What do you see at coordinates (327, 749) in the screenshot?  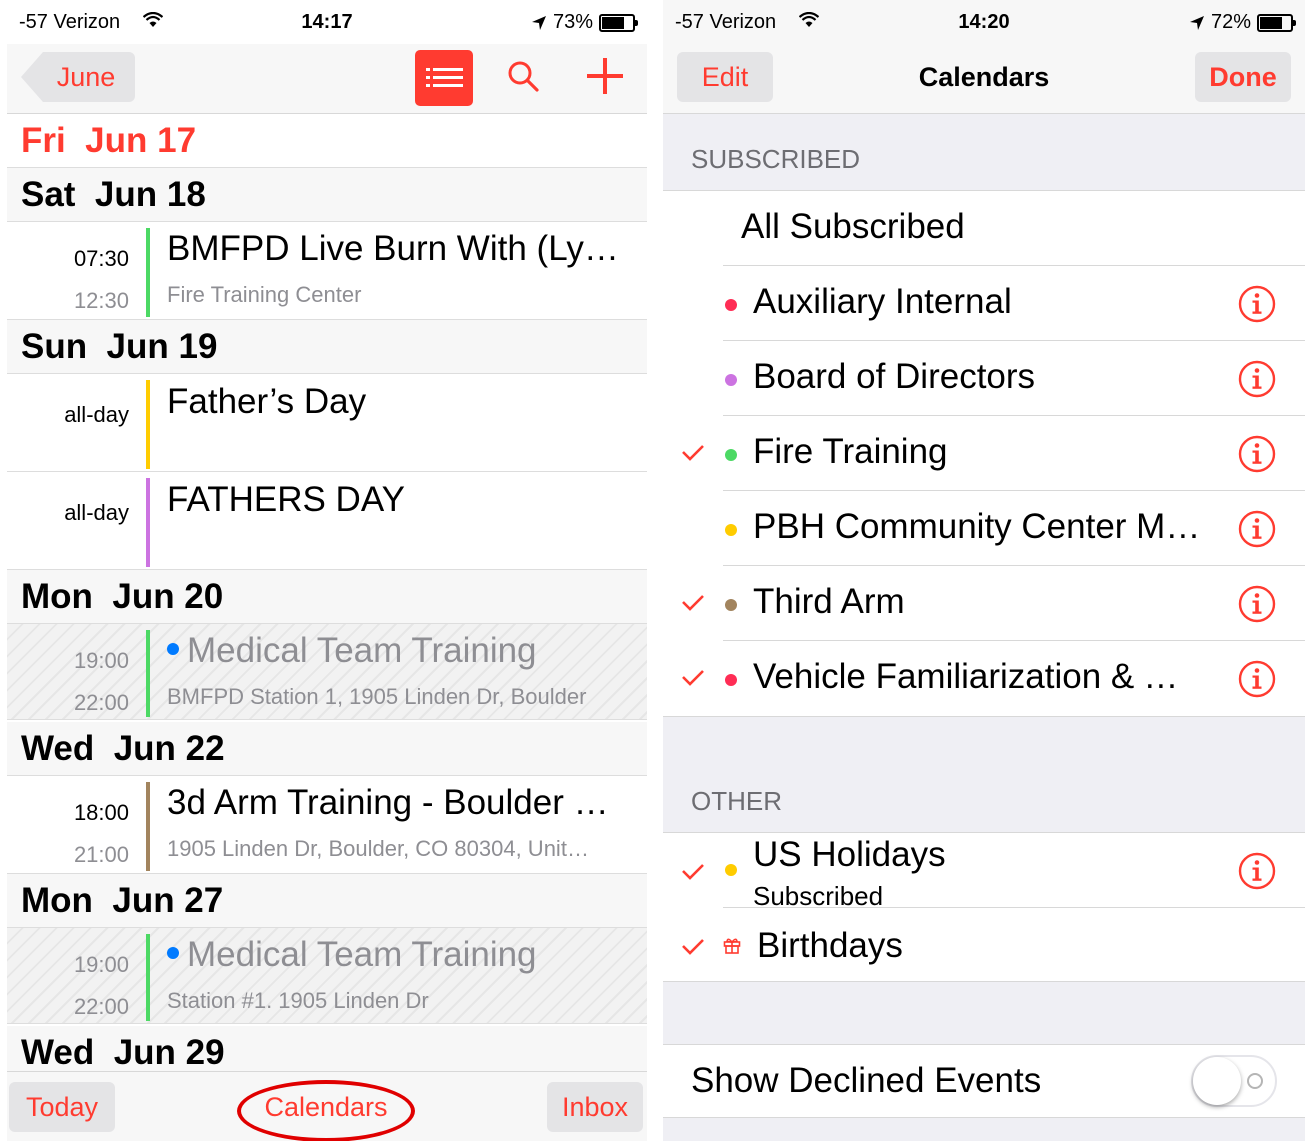 I see `day-header: Wed Jun 22` at bounding box center [327, 749].